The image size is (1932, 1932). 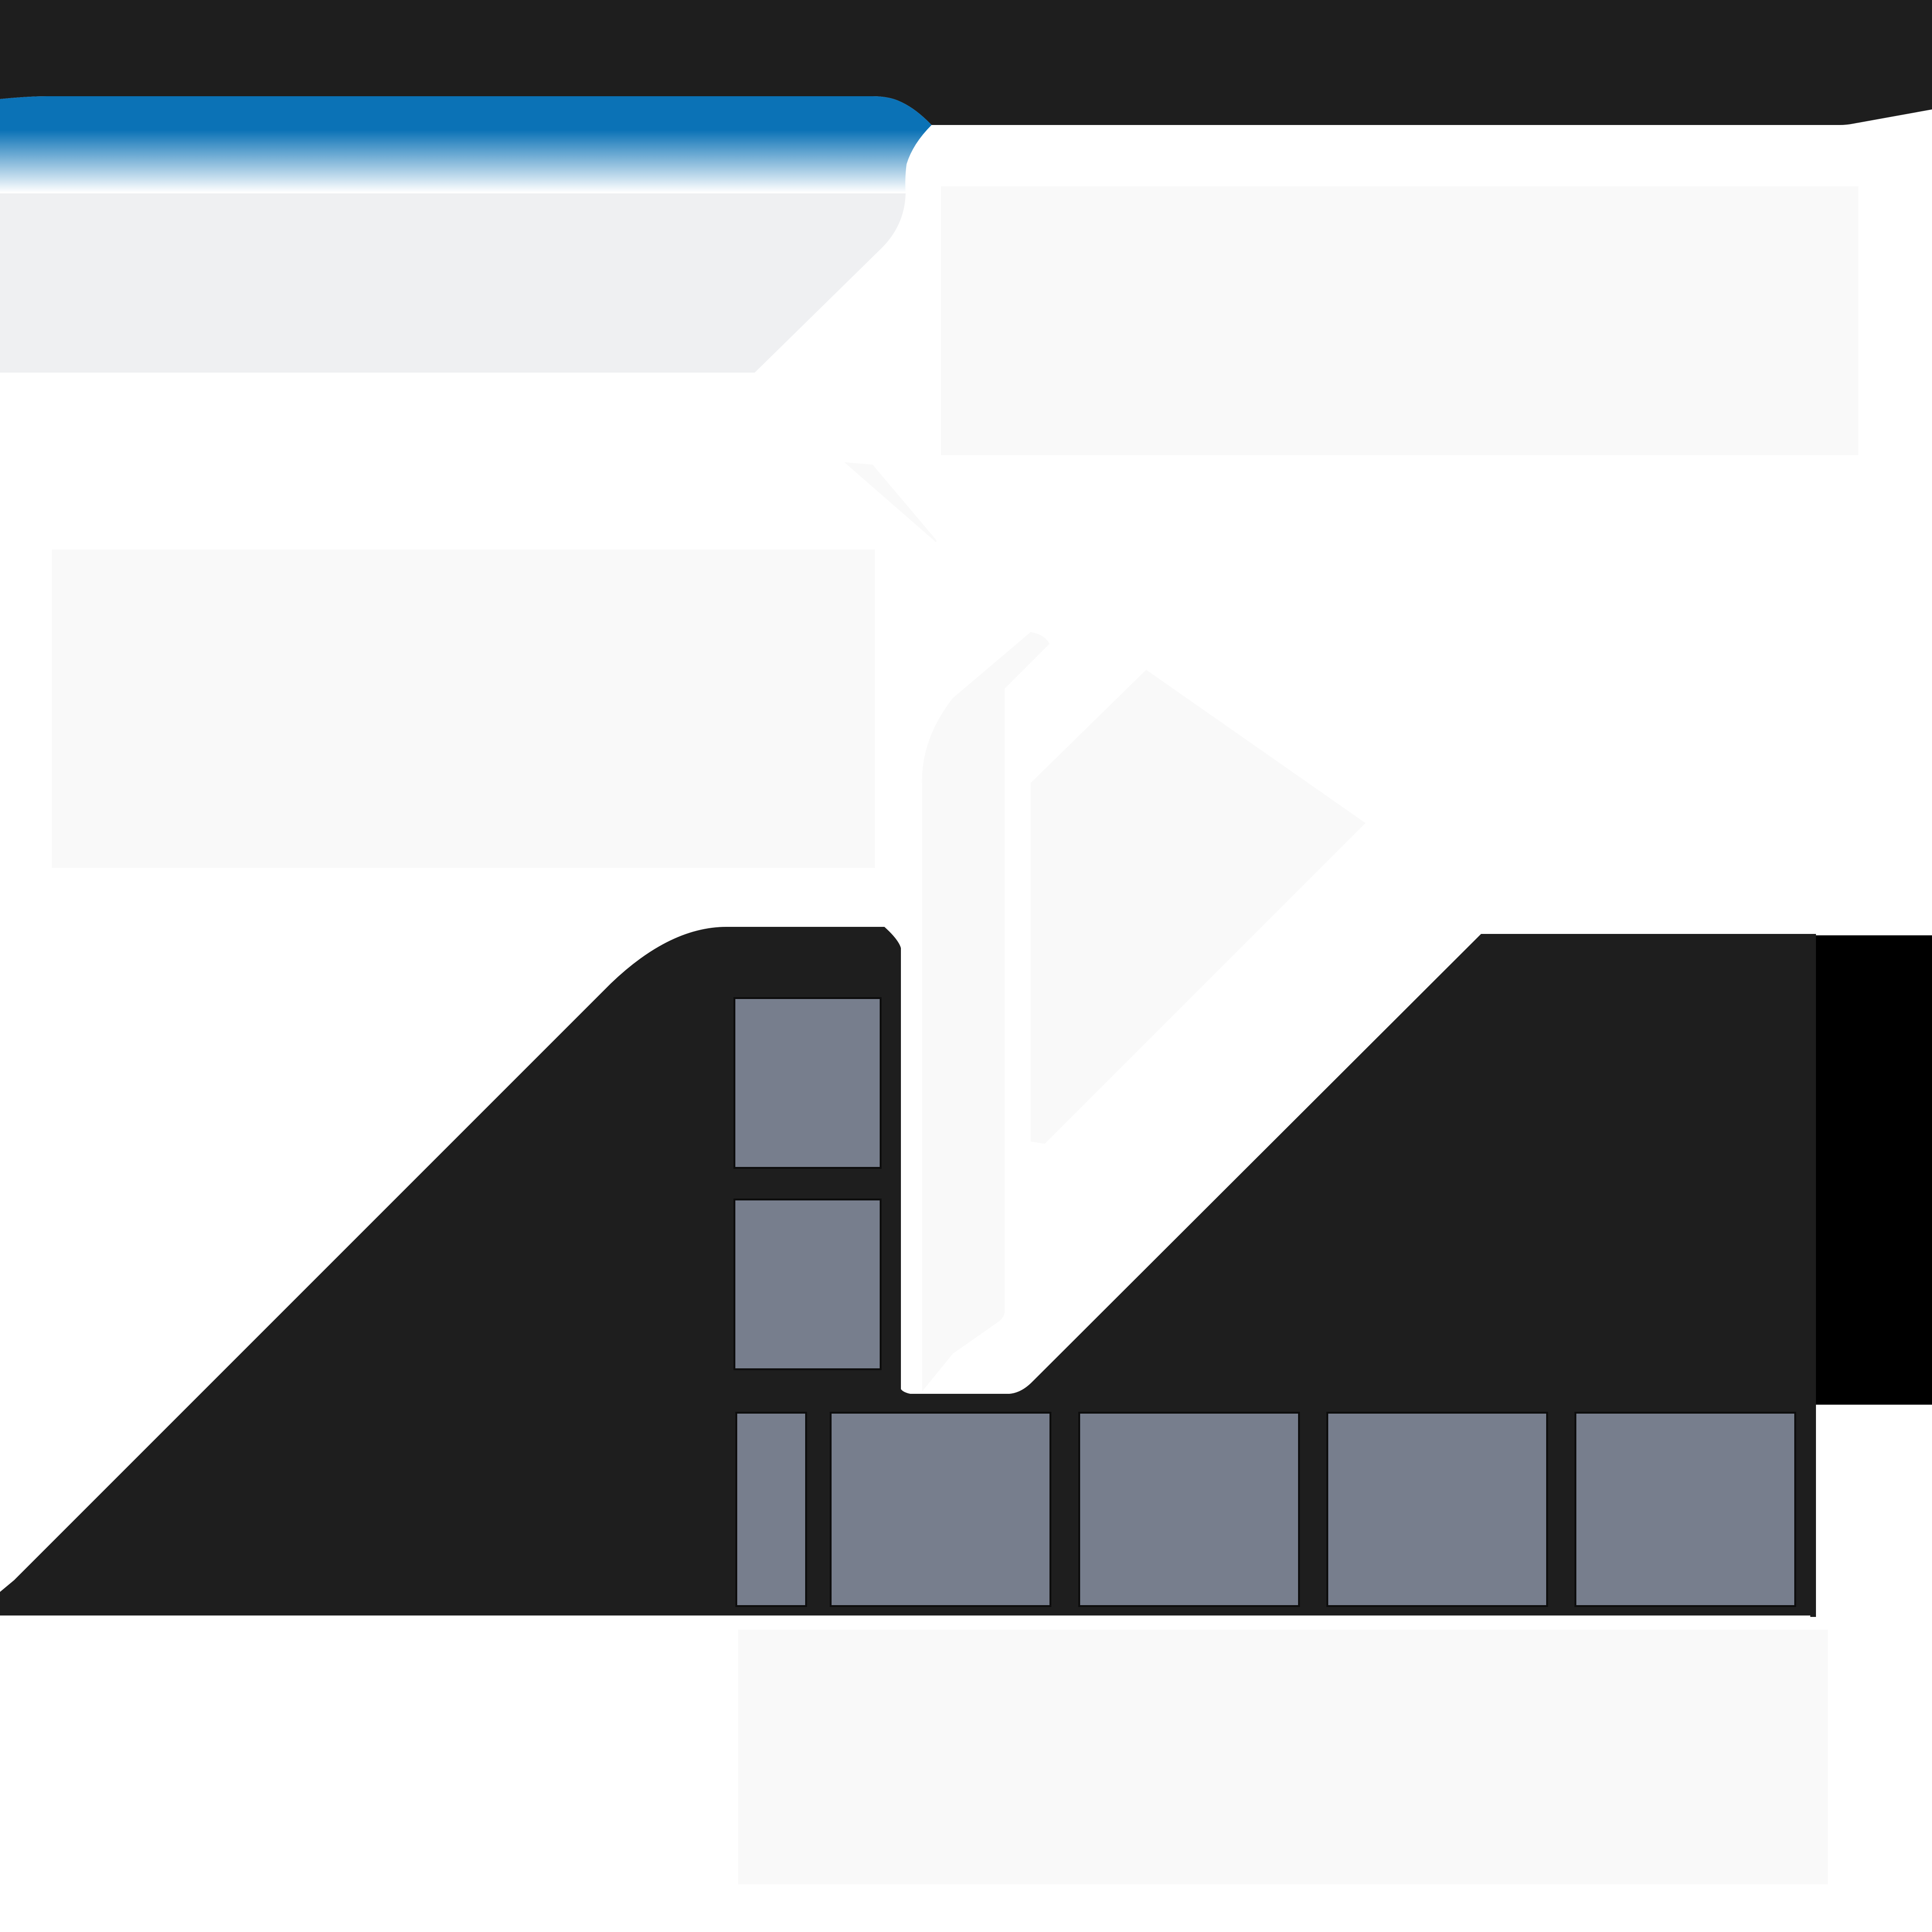 What do you see at coordinates (1283, 1757) in the screenshot?
I see `faded-block-bottom` at bounding box center [1283, 1757].